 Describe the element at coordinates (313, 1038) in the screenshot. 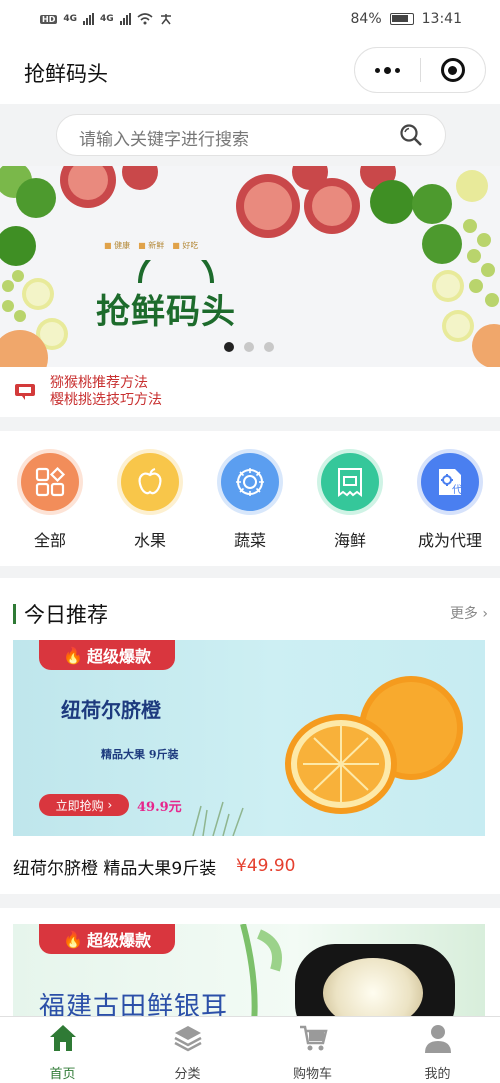

I see `cart-icon` at that location.